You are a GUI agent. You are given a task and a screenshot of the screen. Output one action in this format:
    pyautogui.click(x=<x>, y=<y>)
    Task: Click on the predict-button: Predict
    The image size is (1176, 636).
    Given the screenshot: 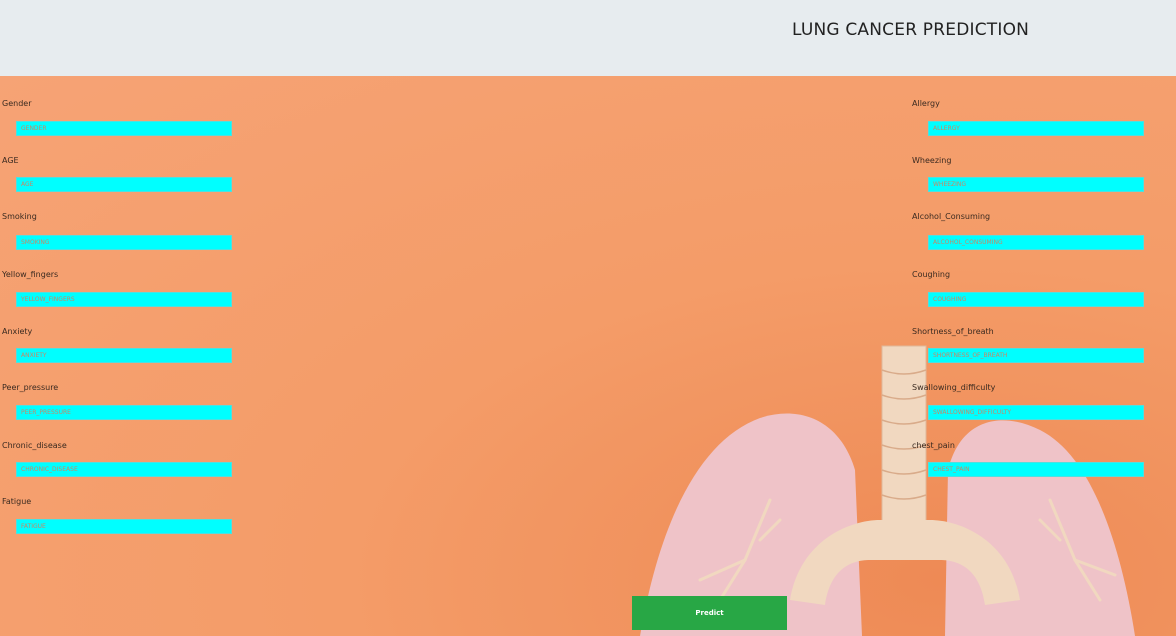 What is the action you would take?
    pyautogui.click(x=709, y=613)
    